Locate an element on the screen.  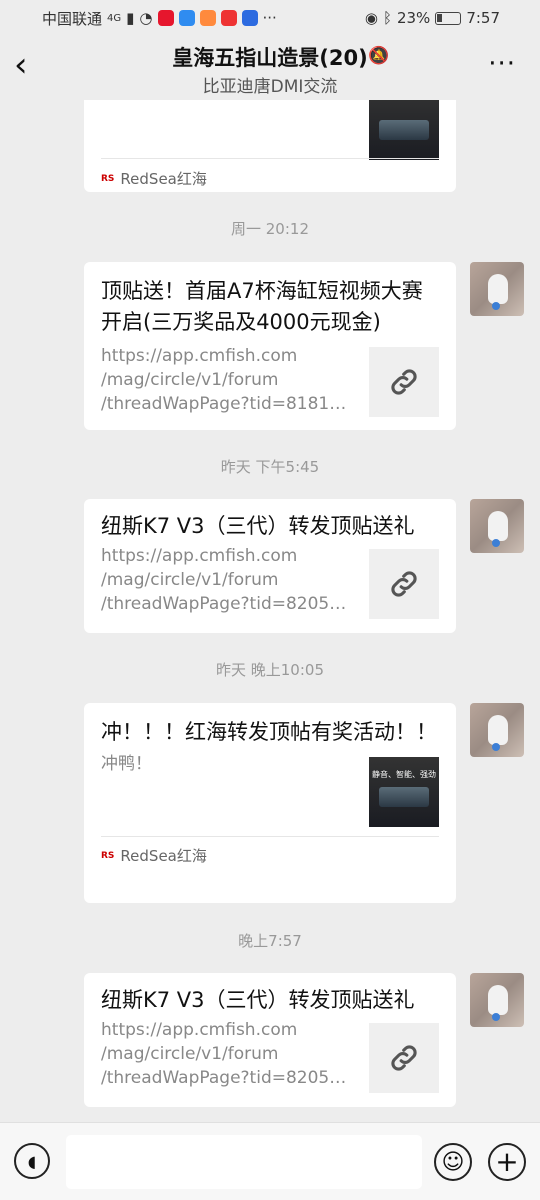
message-body: 冲鸭！ 静音、智能、强劲 is located at coordinates (270, 794).